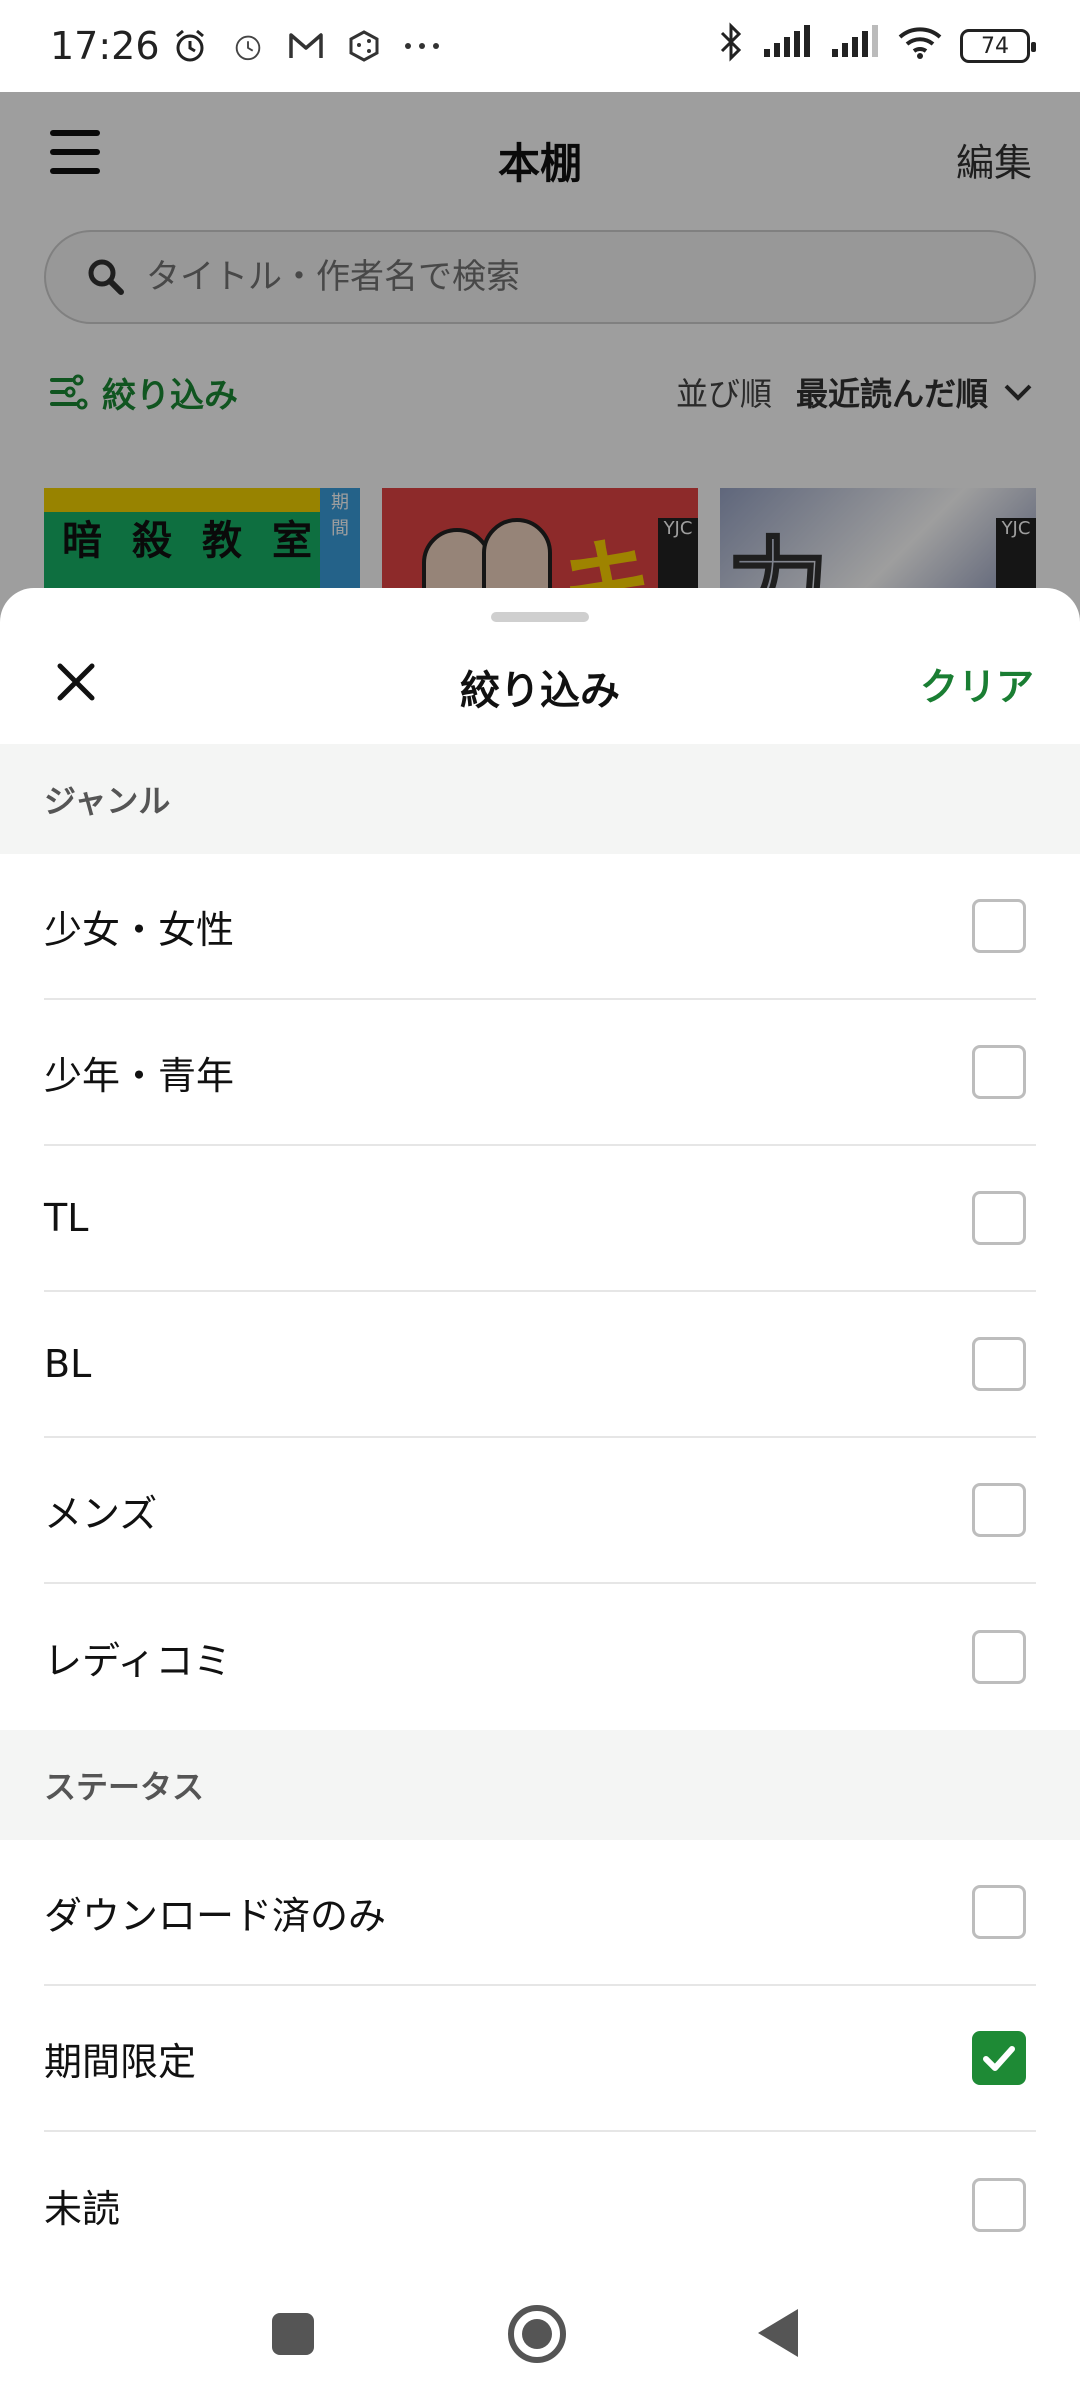  I want to click on filter-option-tl: TL, so click(540, 1219).